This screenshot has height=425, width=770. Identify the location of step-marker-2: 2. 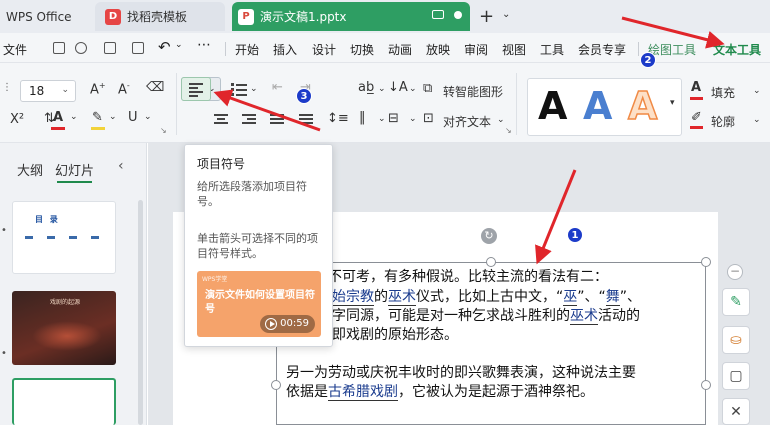
(648, 60).